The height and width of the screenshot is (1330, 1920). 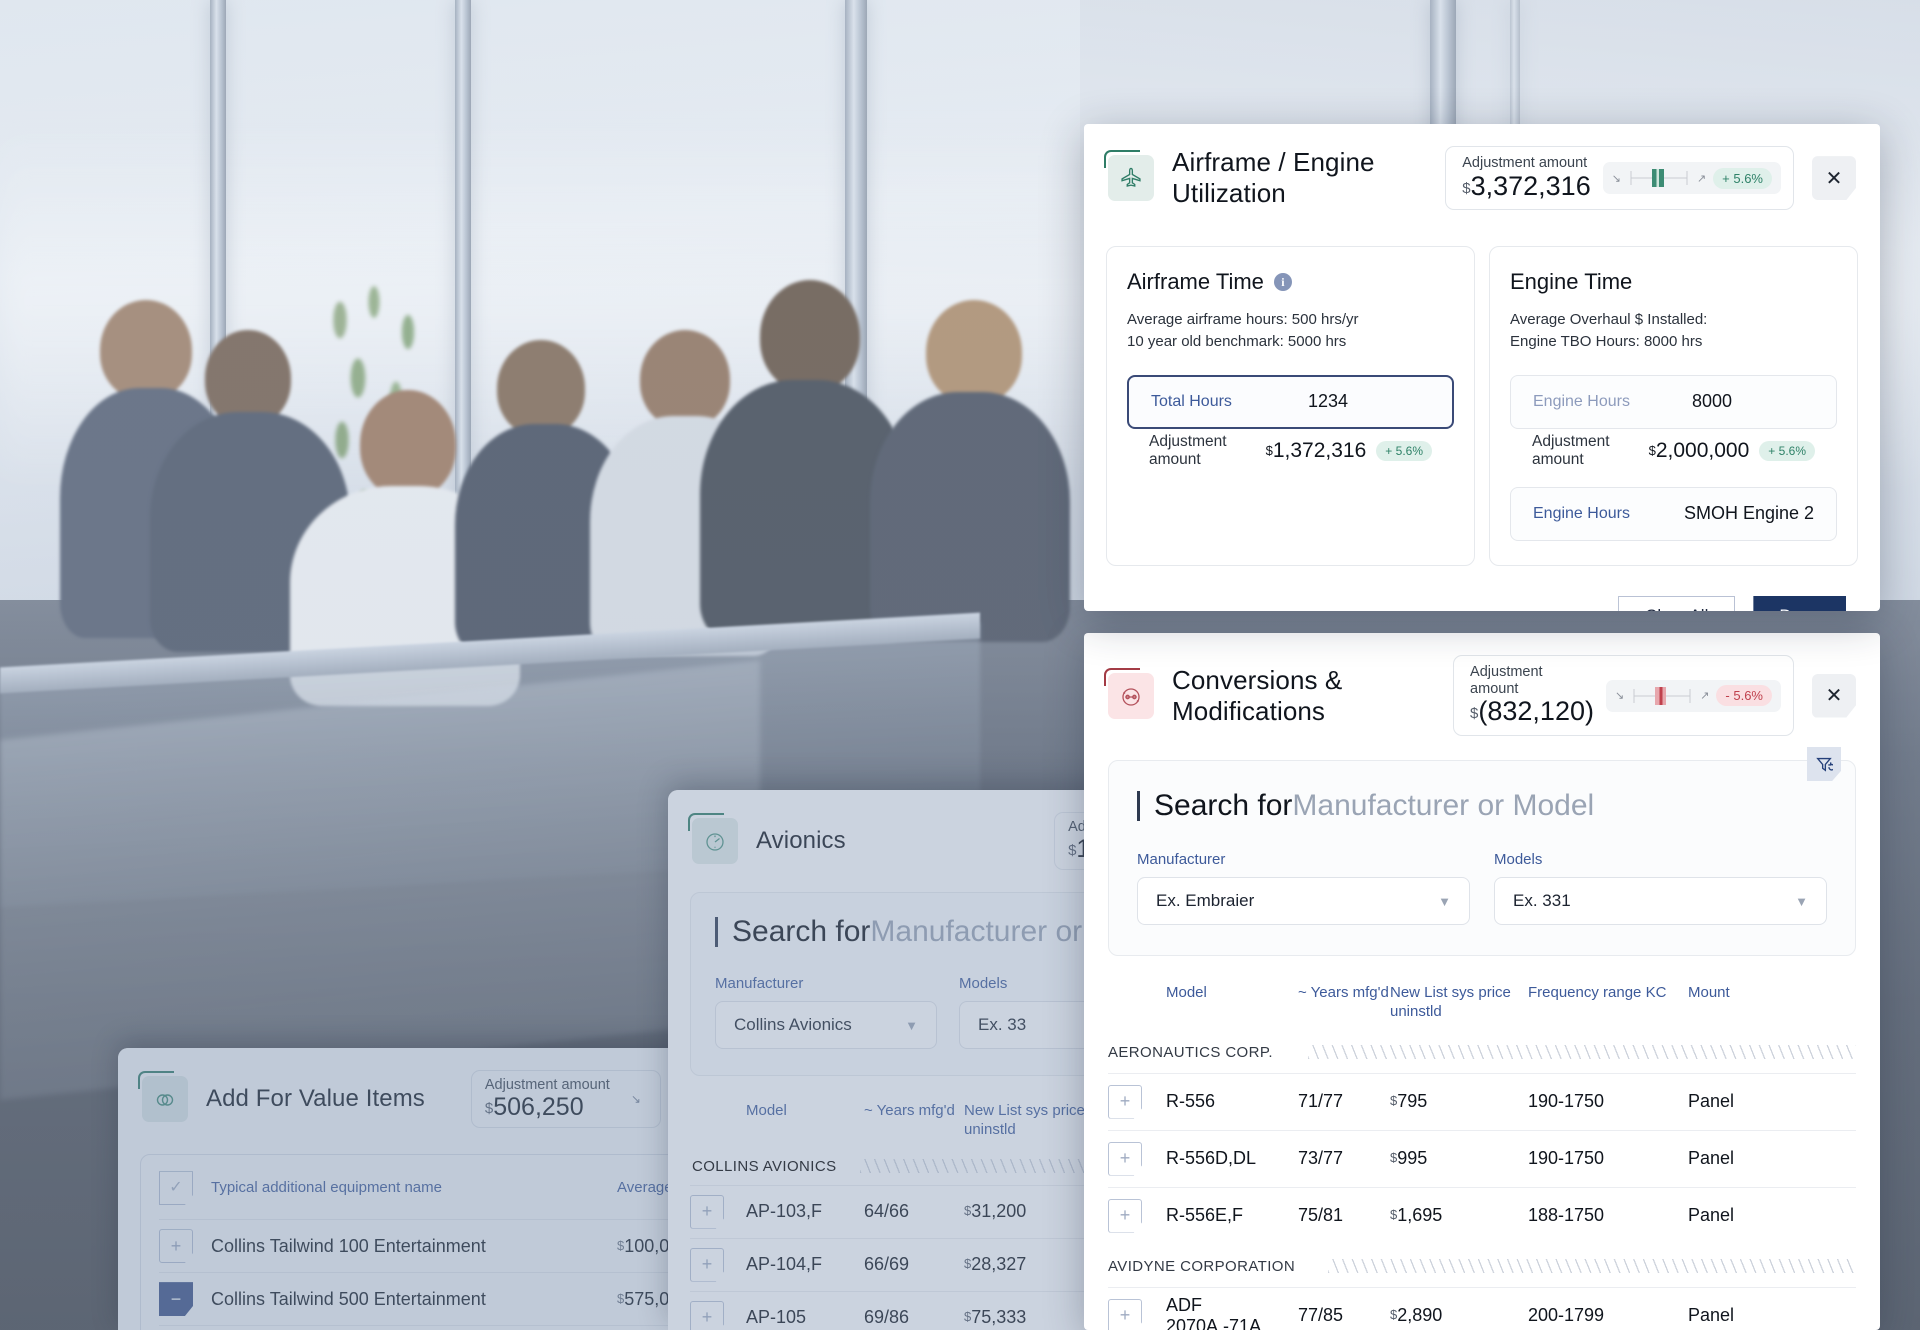 What do you see at coordinates (1273, 178) in the screenshot?
I see `panel-title: Airframe / Engine Utilization` at bounding box center [1273, 178].